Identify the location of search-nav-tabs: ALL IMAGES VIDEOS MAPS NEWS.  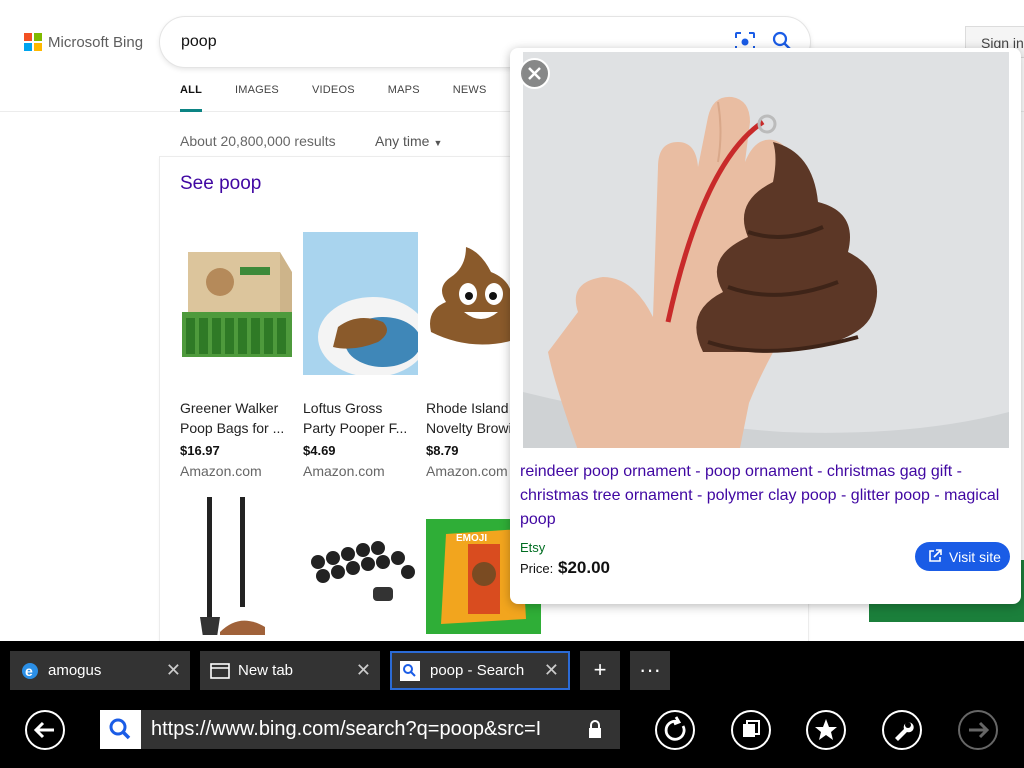
(350, 98).